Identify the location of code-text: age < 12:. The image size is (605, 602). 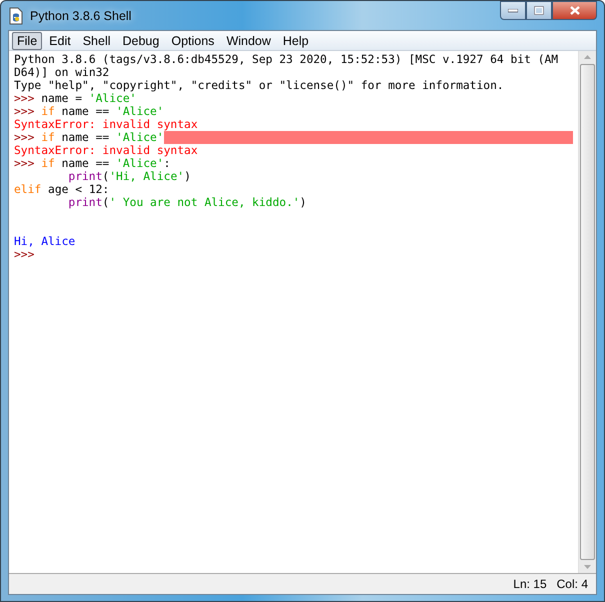
(78, 189).